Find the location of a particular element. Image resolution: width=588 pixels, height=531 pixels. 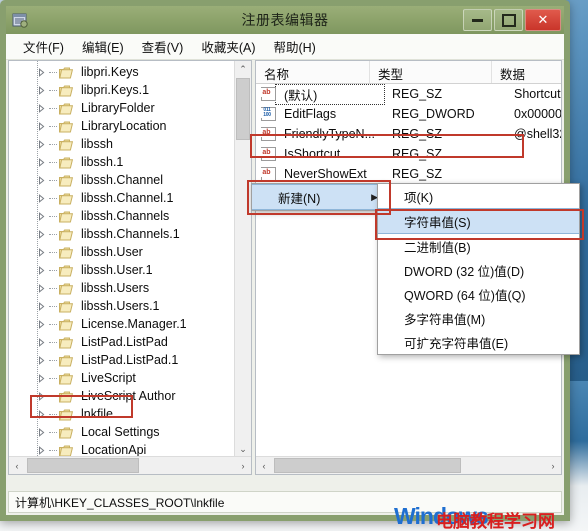

submenu-item-expandable-string-value: 可扩充字符串值(E) is located at coordinates (478, 342).